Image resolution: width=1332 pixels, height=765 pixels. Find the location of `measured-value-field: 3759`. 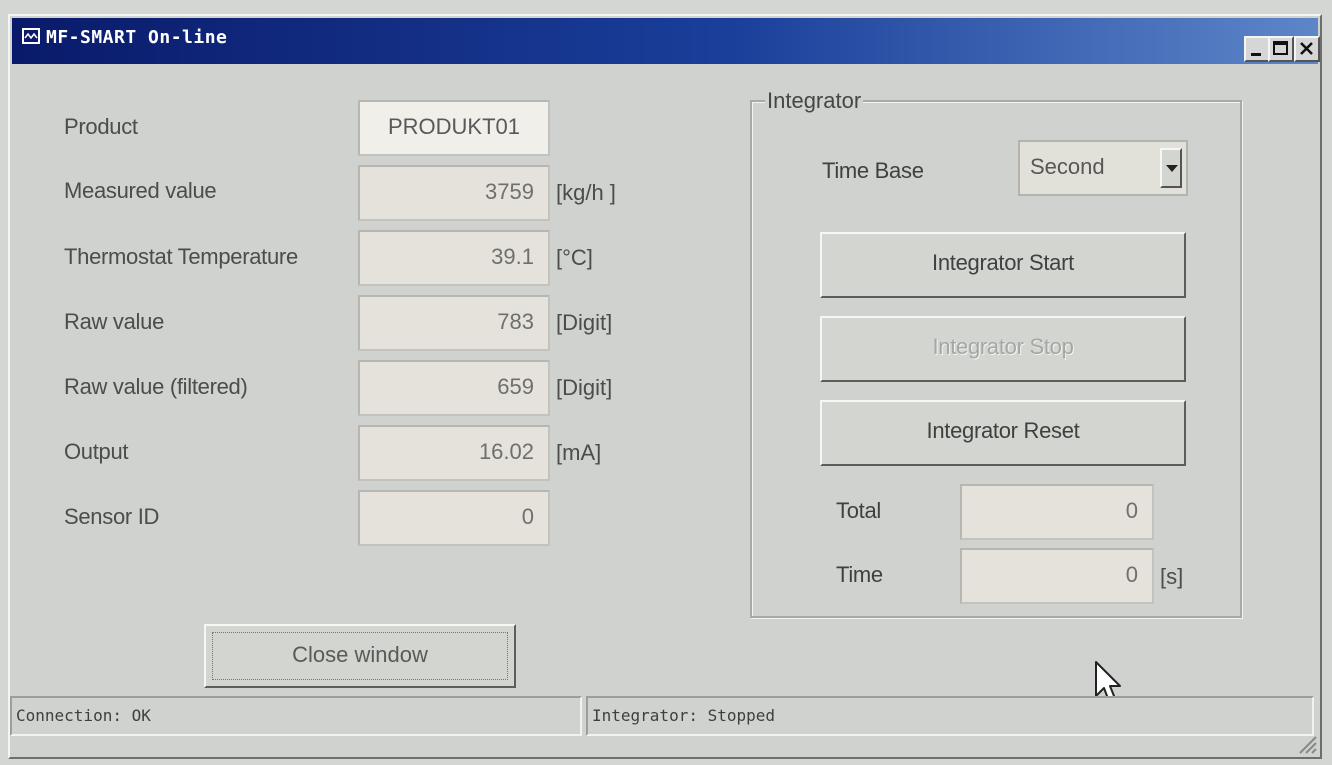

measured-value-field: 3759 is located at coordinates (454, 193).